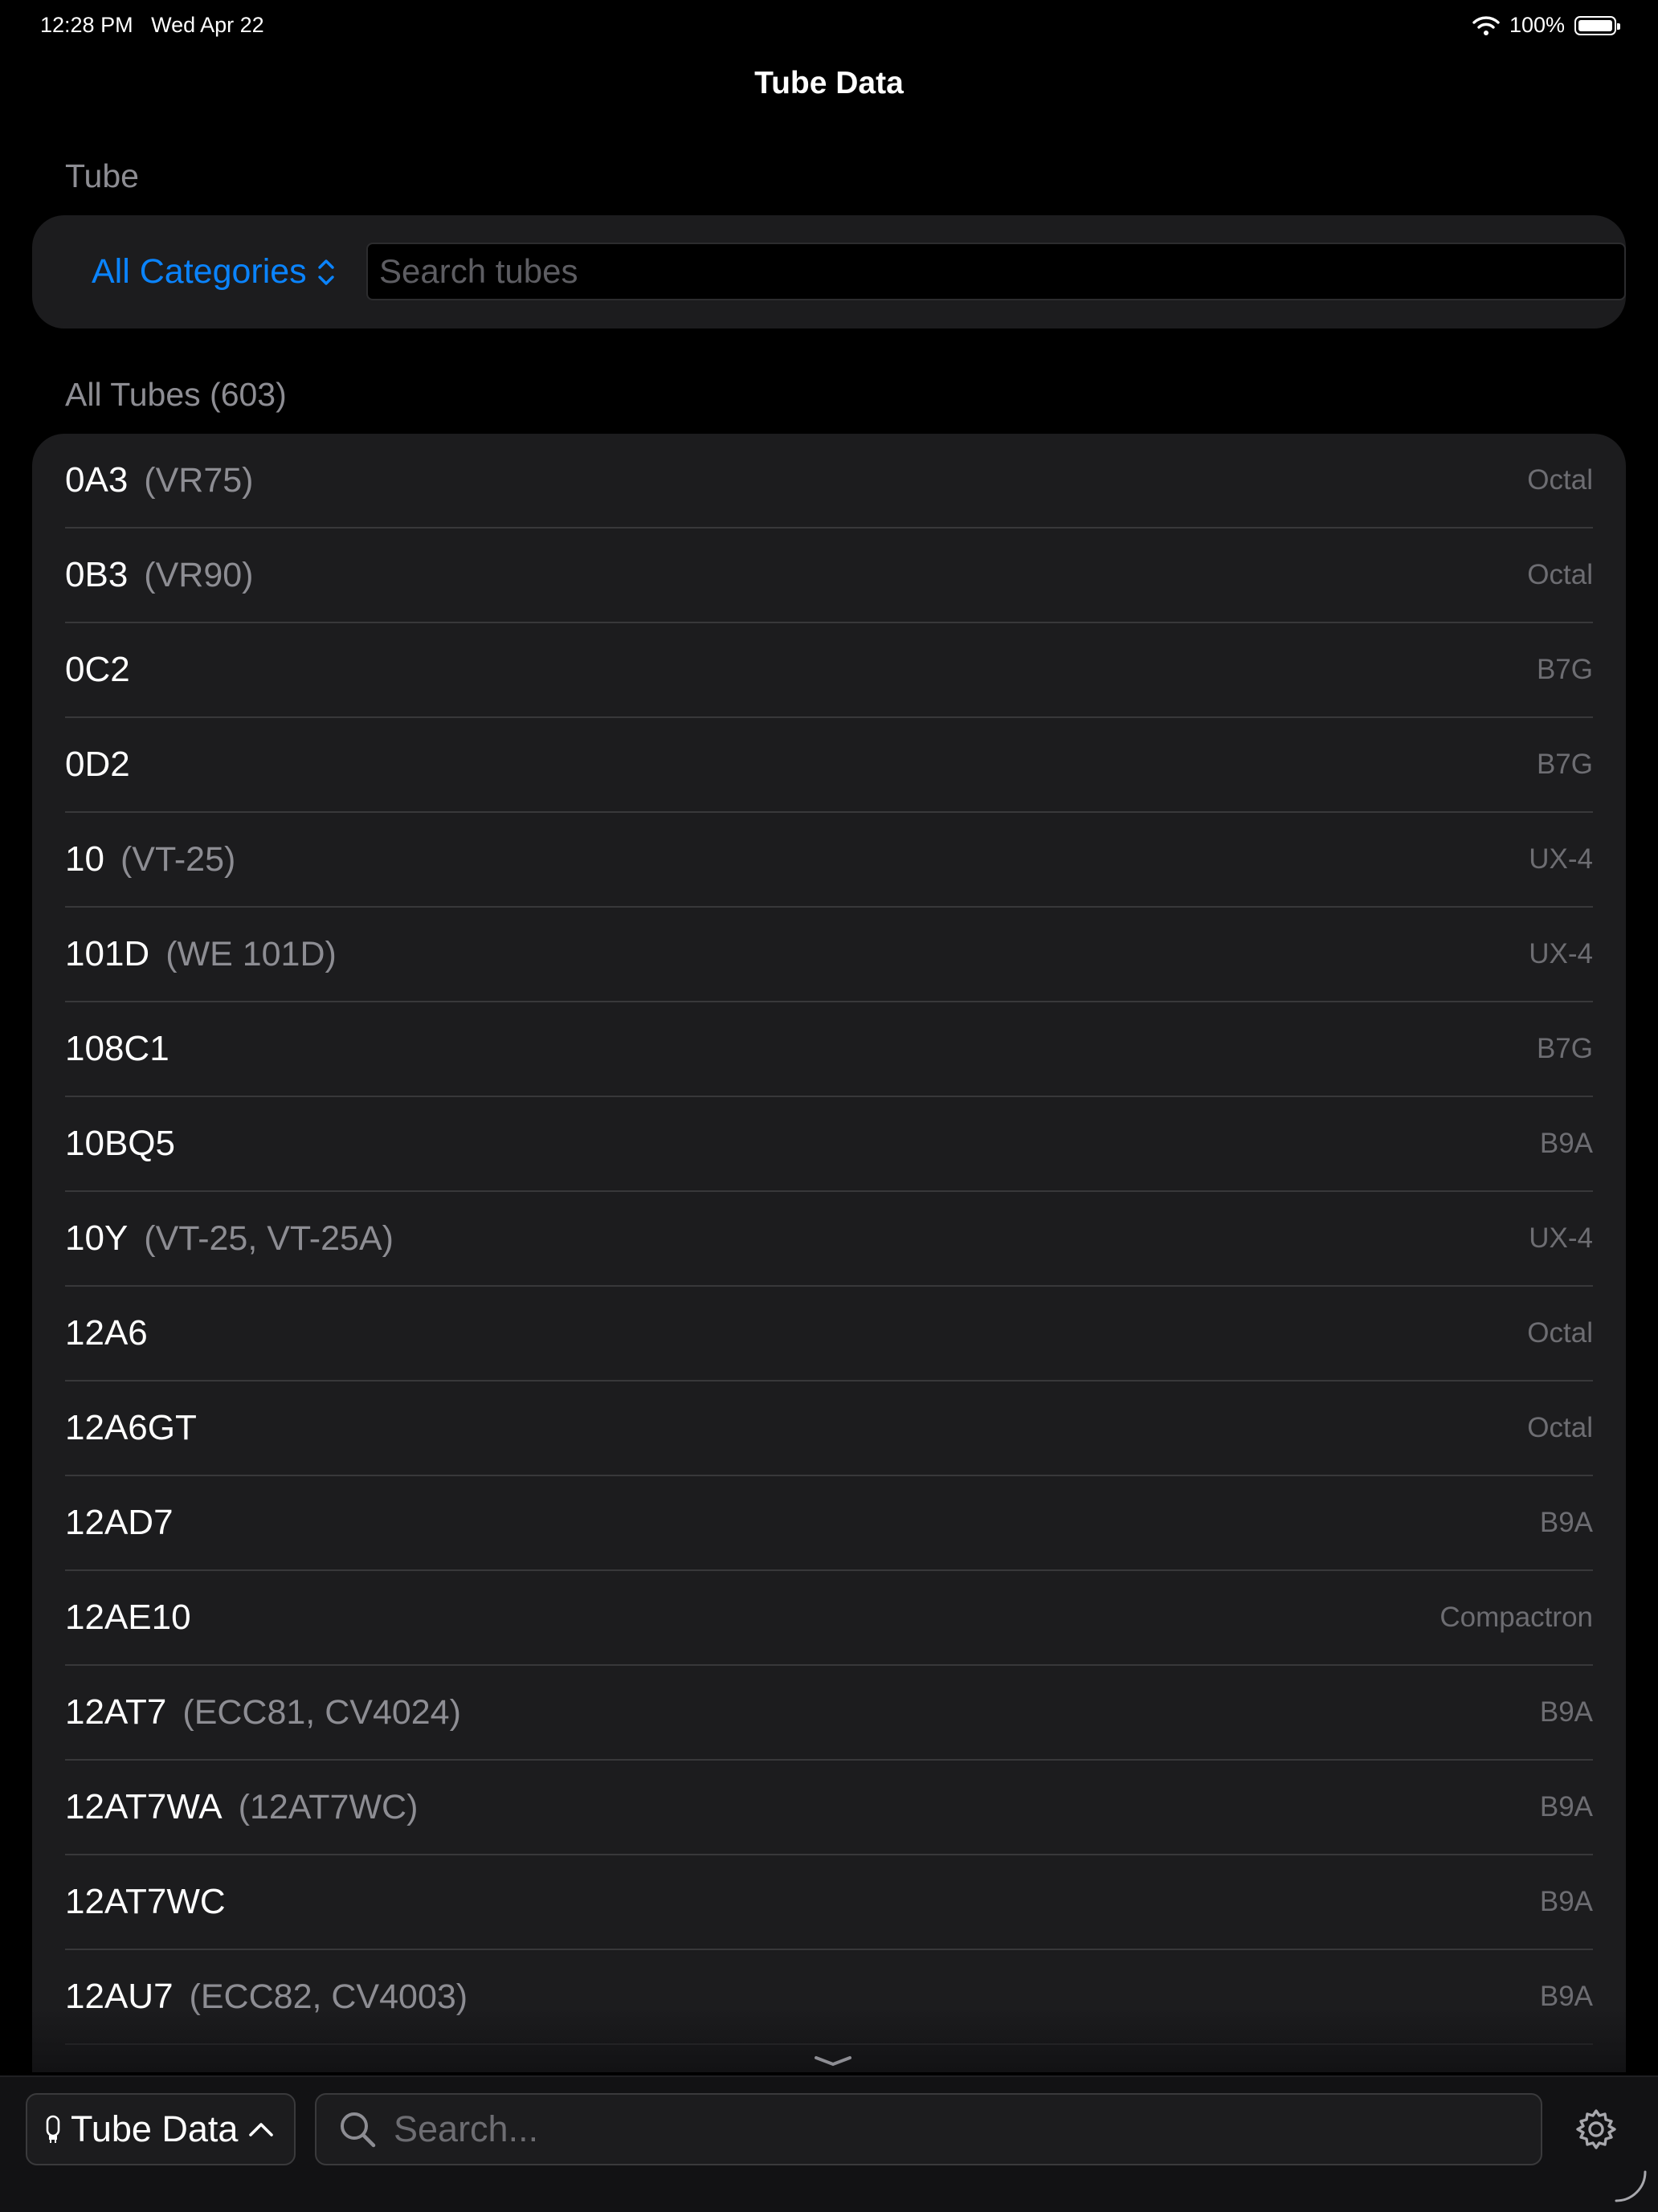  I want to click on tube-alias: (WE 101D), so click(251, 953).